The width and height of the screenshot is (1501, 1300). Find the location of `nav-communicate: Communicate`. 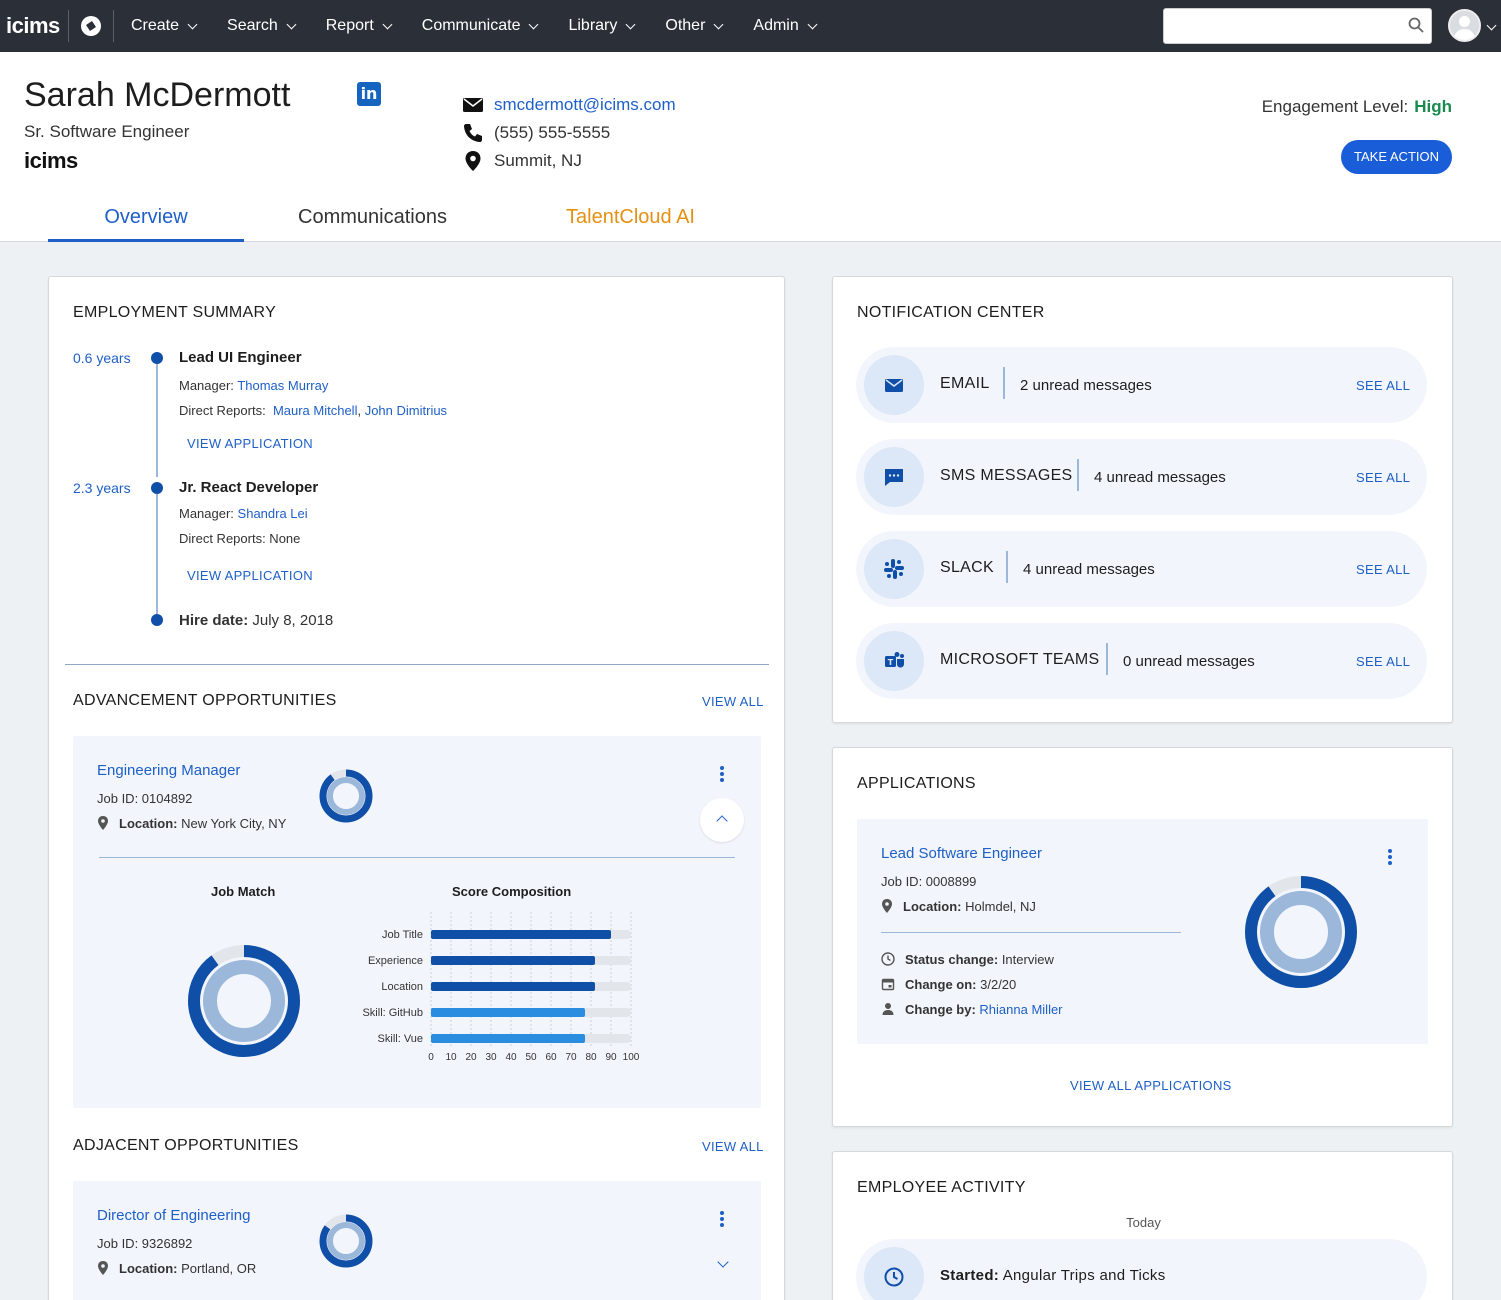

nav-communicate: Communicate is located at coordinates (480, 26).